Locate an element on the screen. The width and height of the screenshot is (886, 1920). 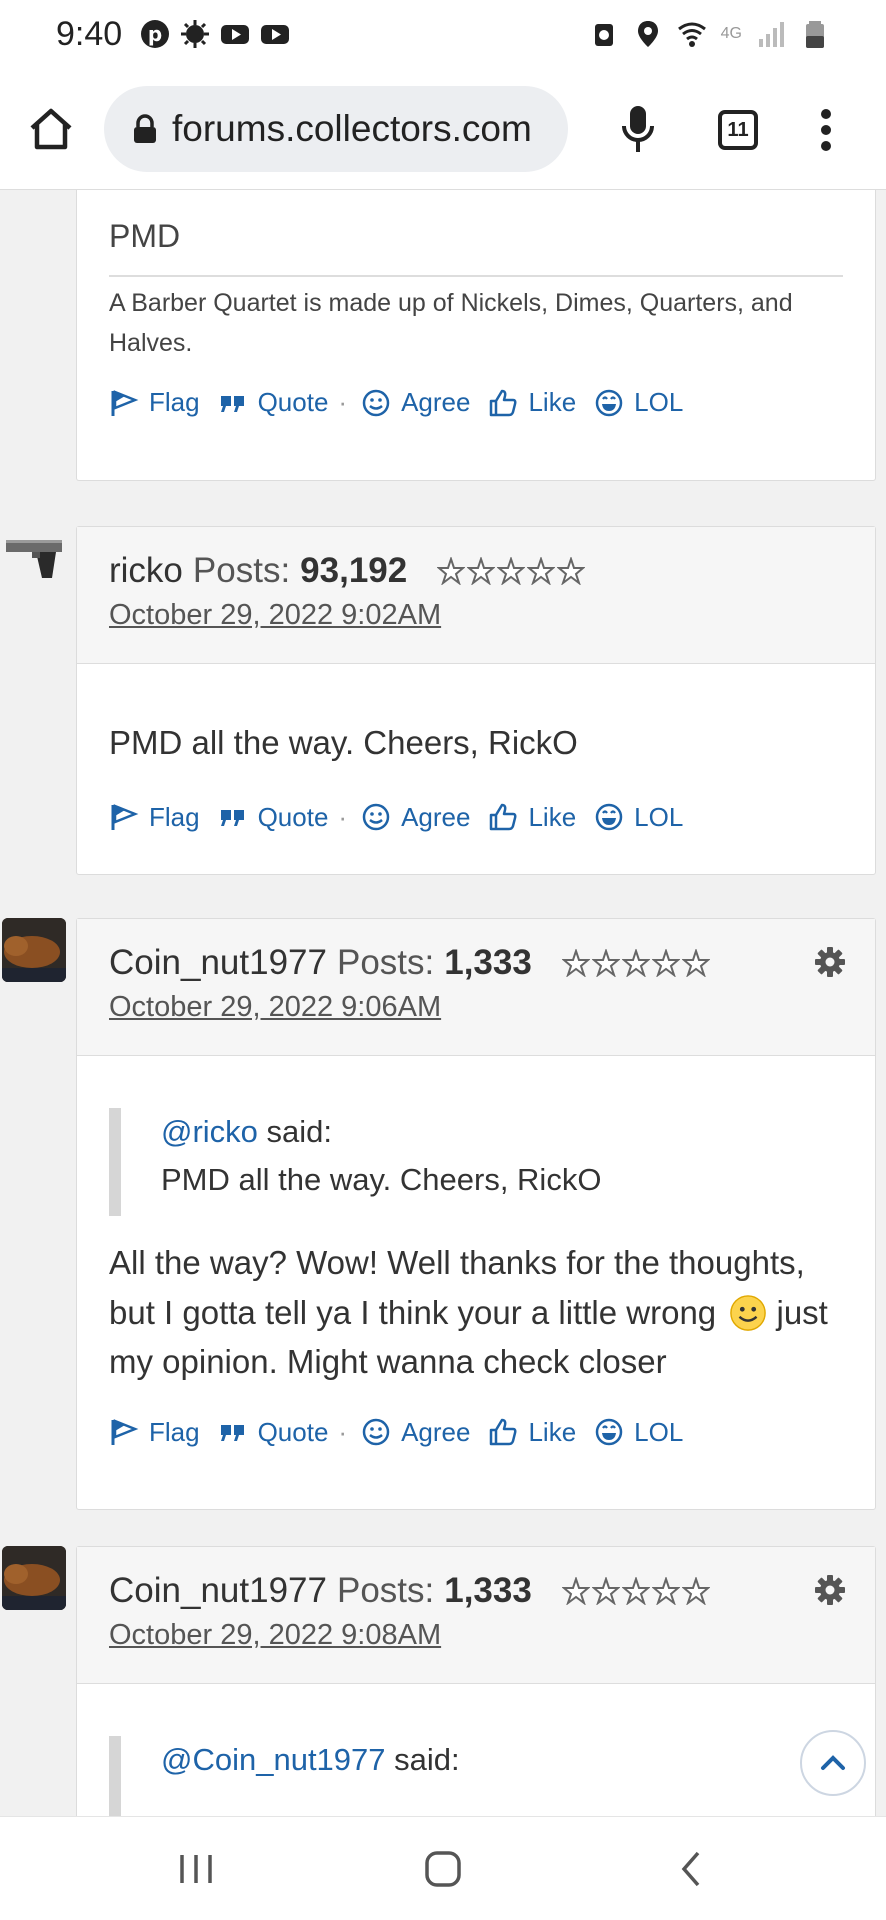
home-nav-icon is located at coordinates (443, 1869).